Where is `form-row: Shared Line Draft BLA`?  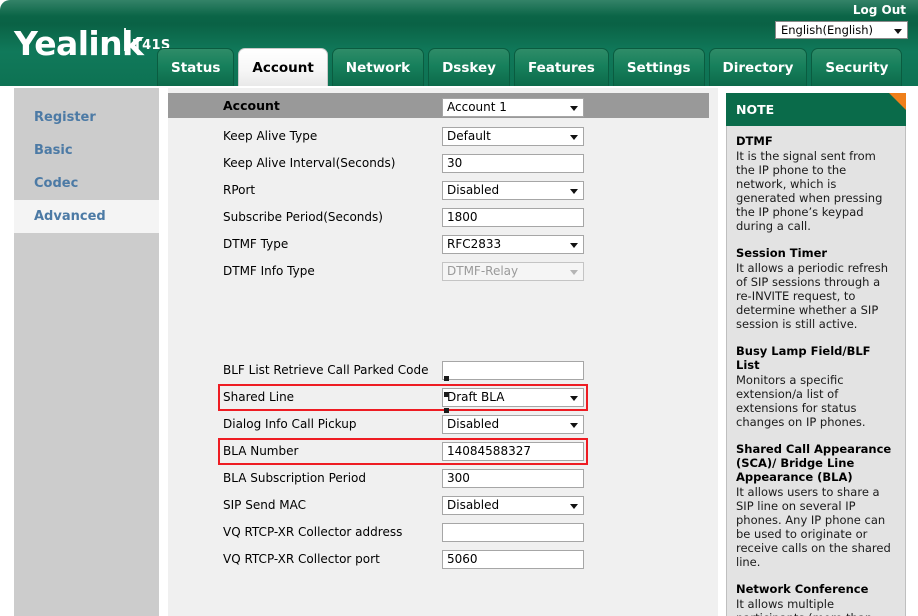
form-row: Shared Line Draft BLA is located at coordinates (443, 397).